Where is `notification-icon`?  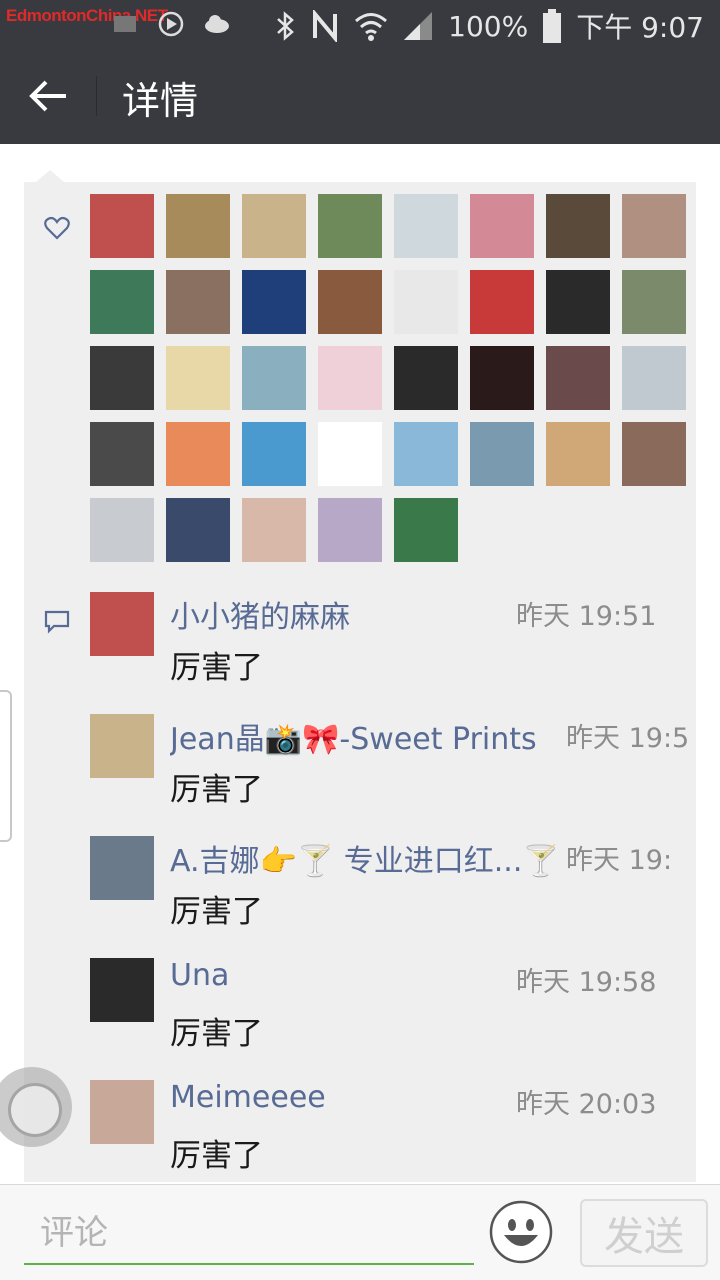 notification-icon is located at coordinates (125, 24).